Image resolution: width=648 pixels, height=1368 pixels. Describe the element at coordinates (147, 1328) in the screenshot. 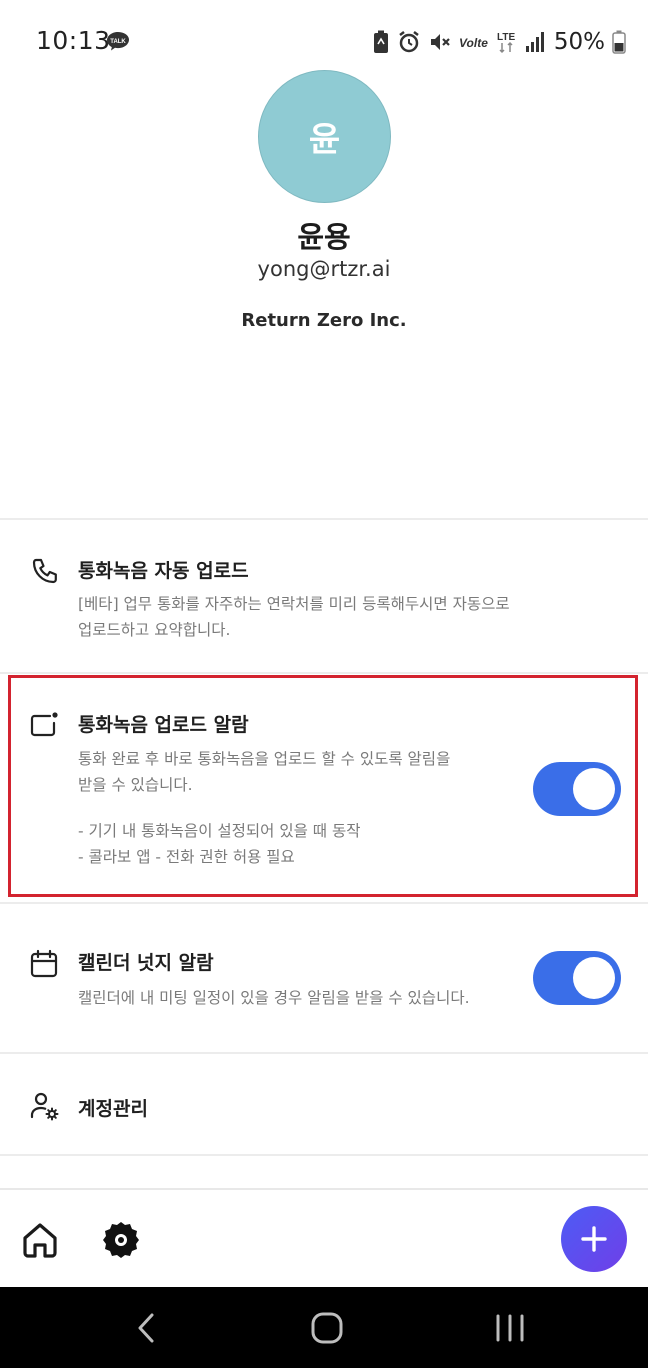

I see `back-icon` at that location.